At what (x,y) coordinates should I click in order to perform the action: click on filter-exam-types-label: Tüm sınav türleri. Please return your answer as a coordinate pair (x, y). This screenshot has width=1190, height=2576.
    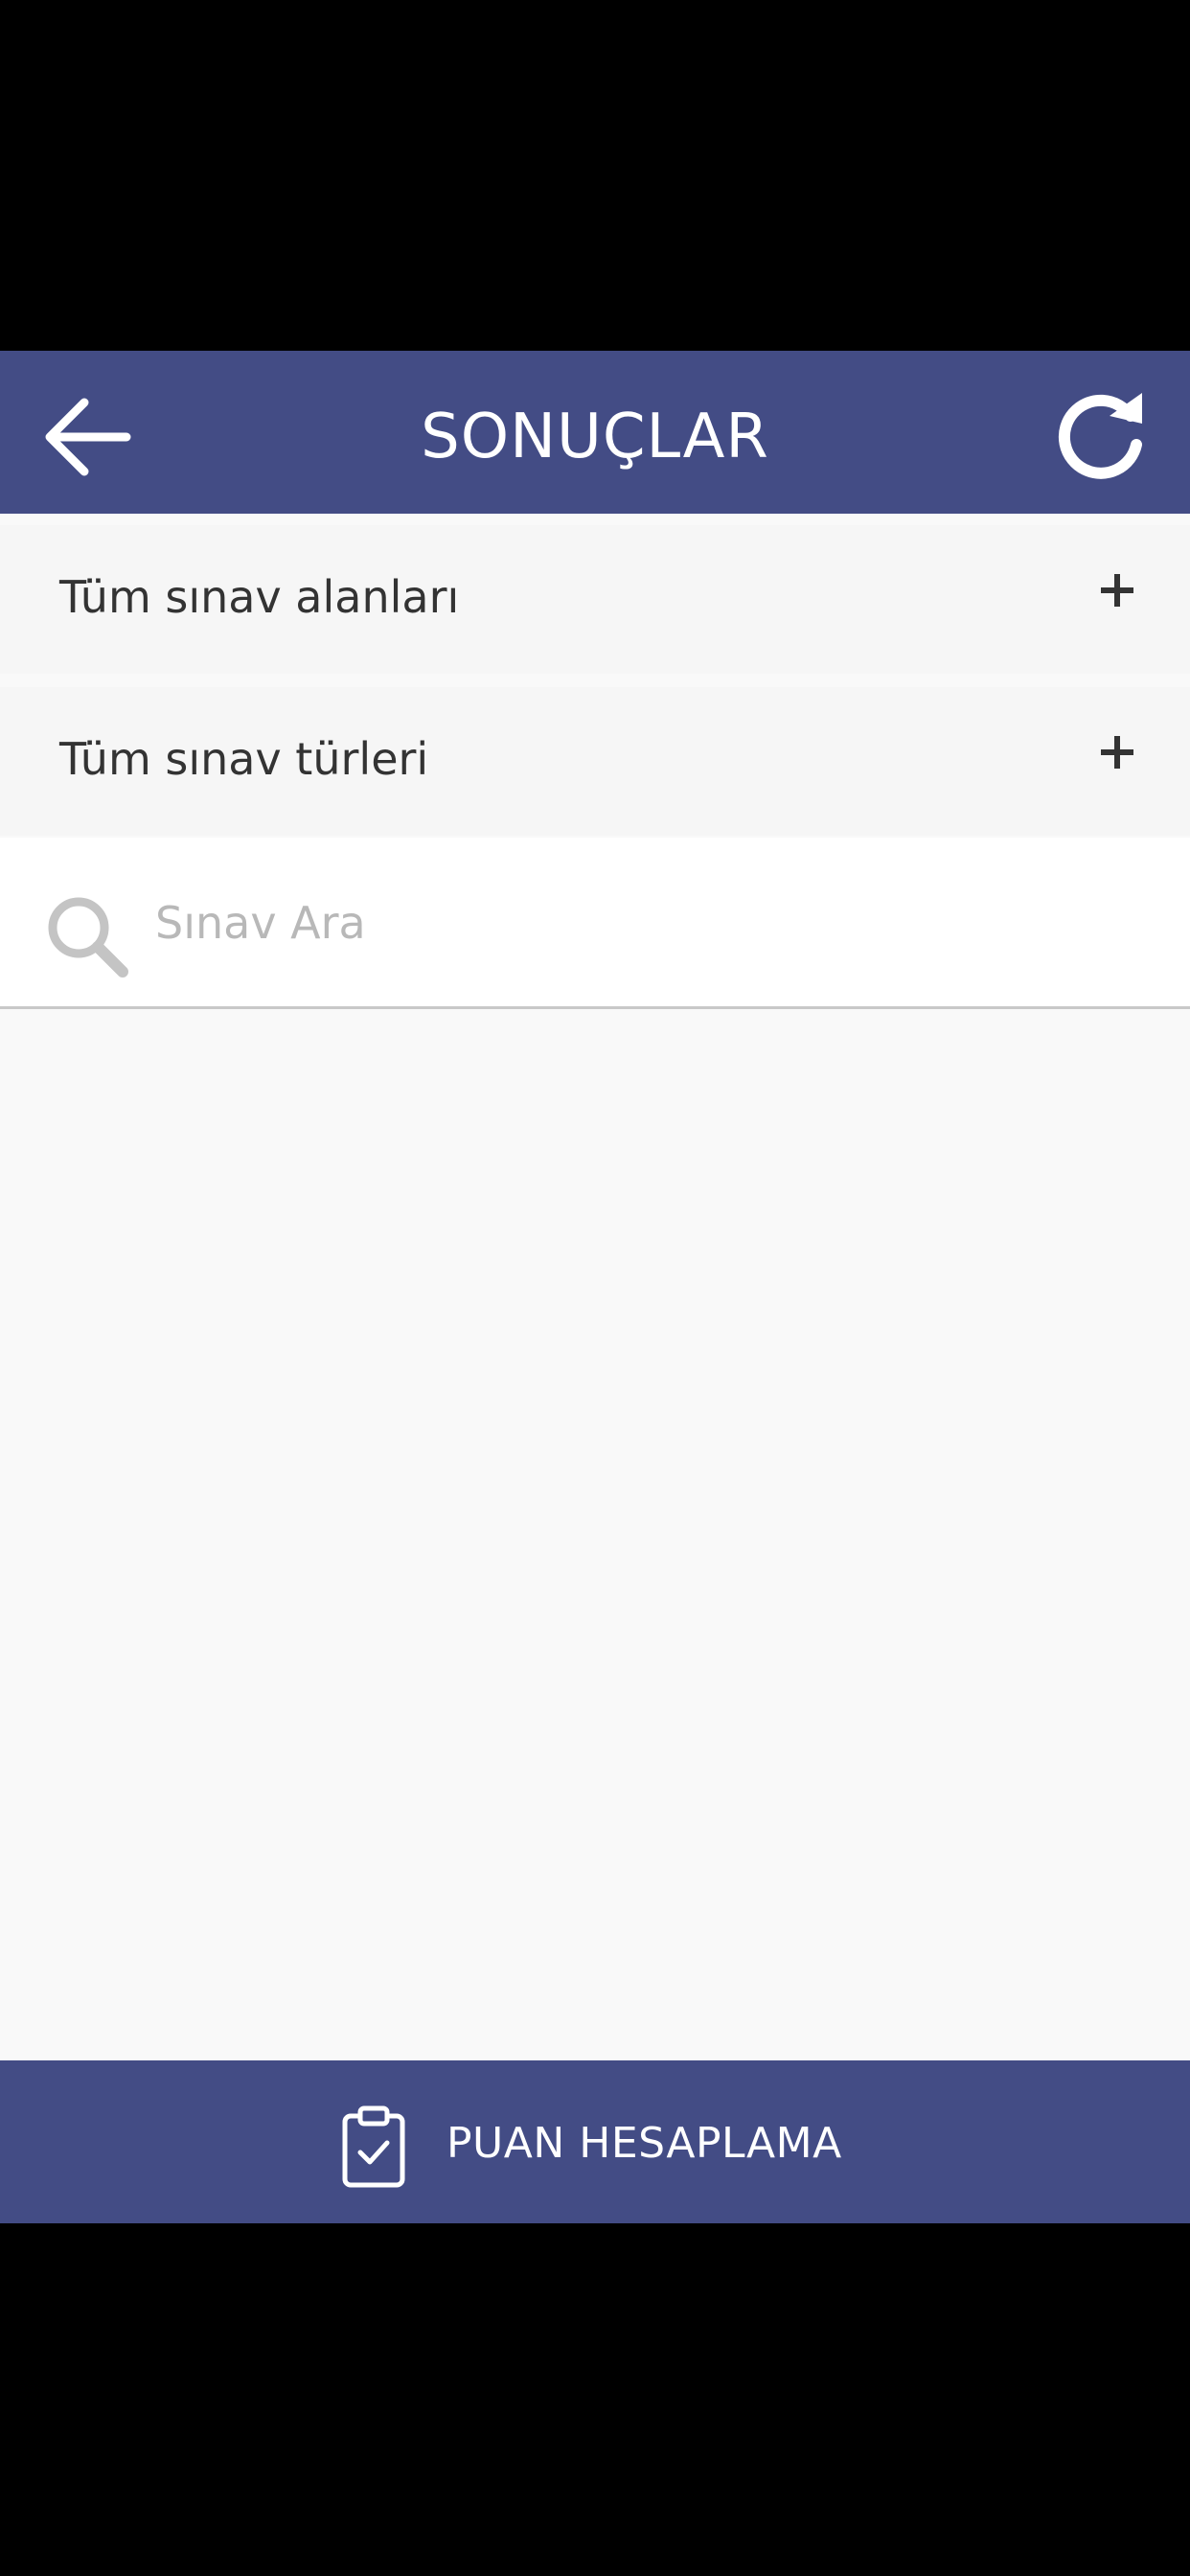
    Looking at the image, I should click on (244, 759).